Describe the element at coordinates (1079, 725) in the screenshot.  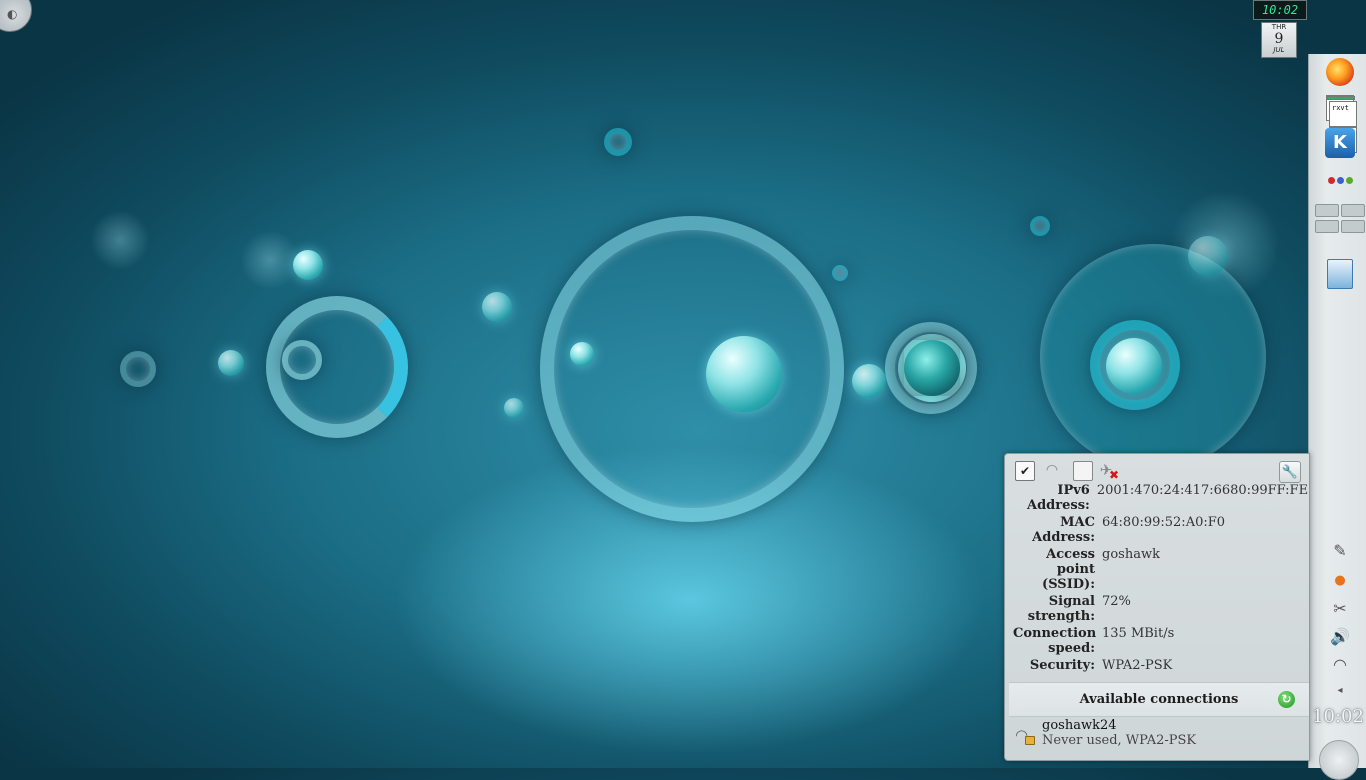
I see `connection-name: goshawk24` at that location.